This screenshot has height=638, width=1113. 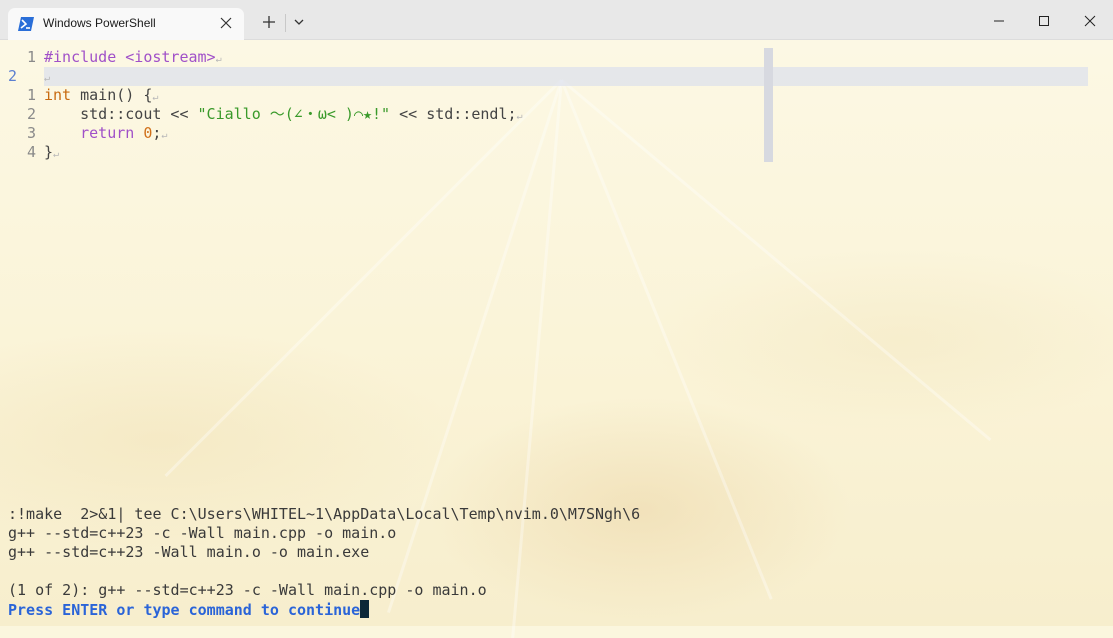 I want to click on code-token: <iostream>, so click(x=170, y=57).